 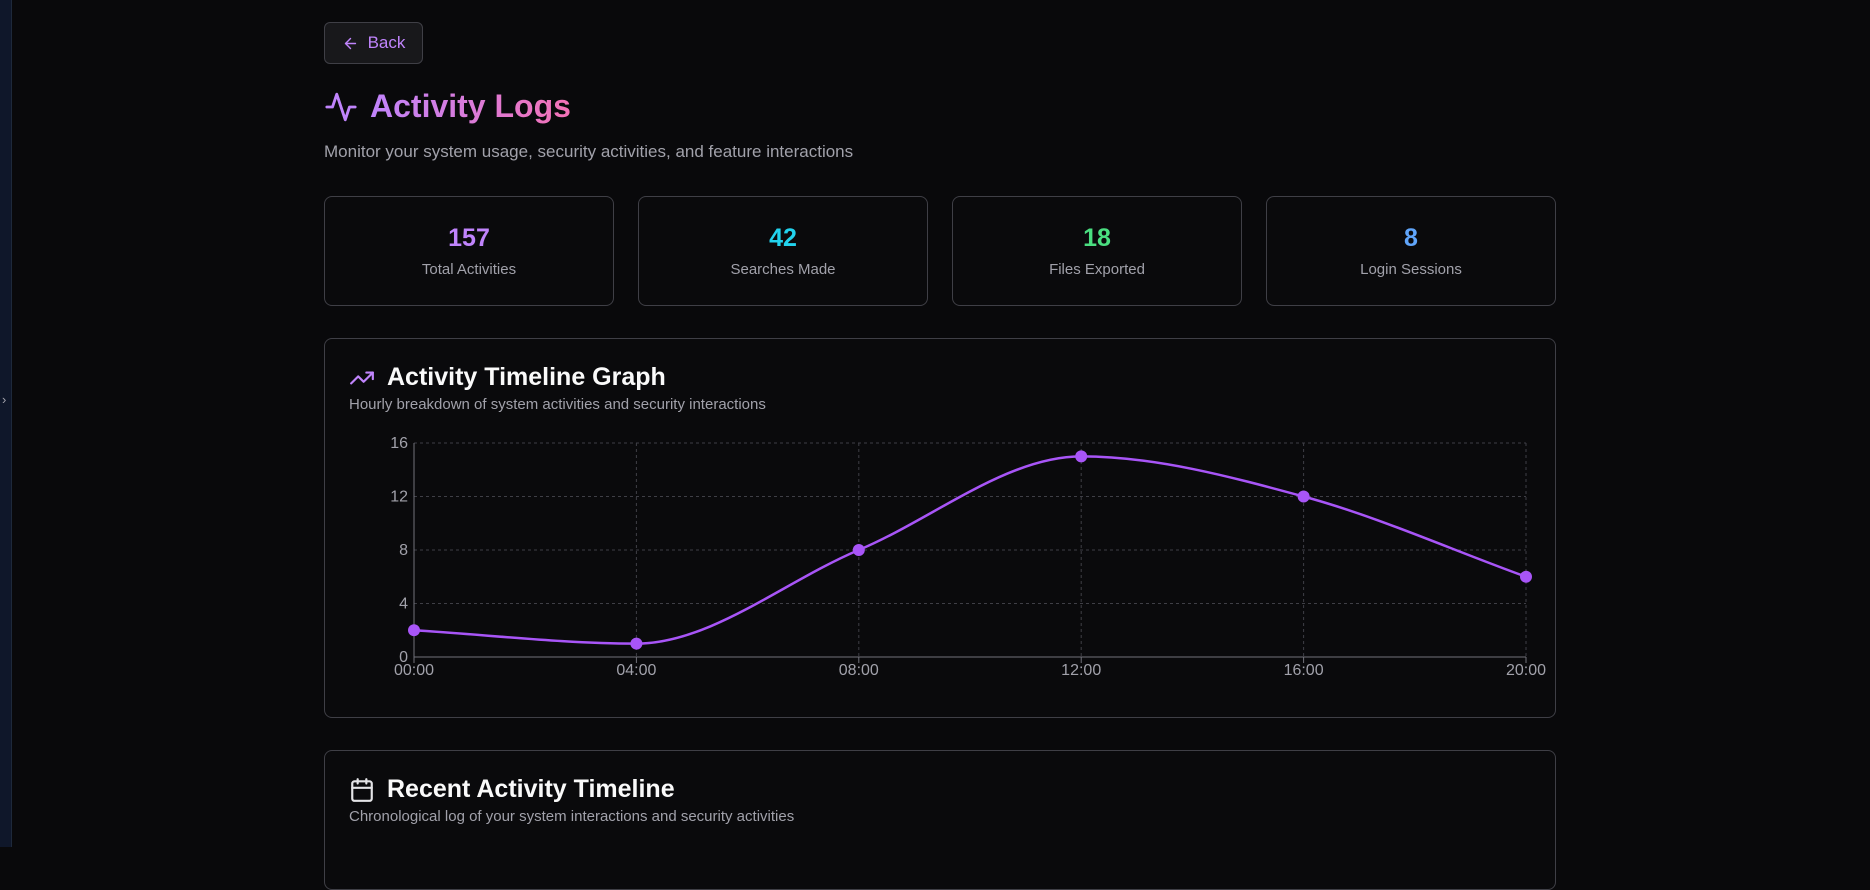 What do you see at coordinates (1097, 238) in the screenshot?
I see `stat-value: 18` at bounding box center [1097, 238].